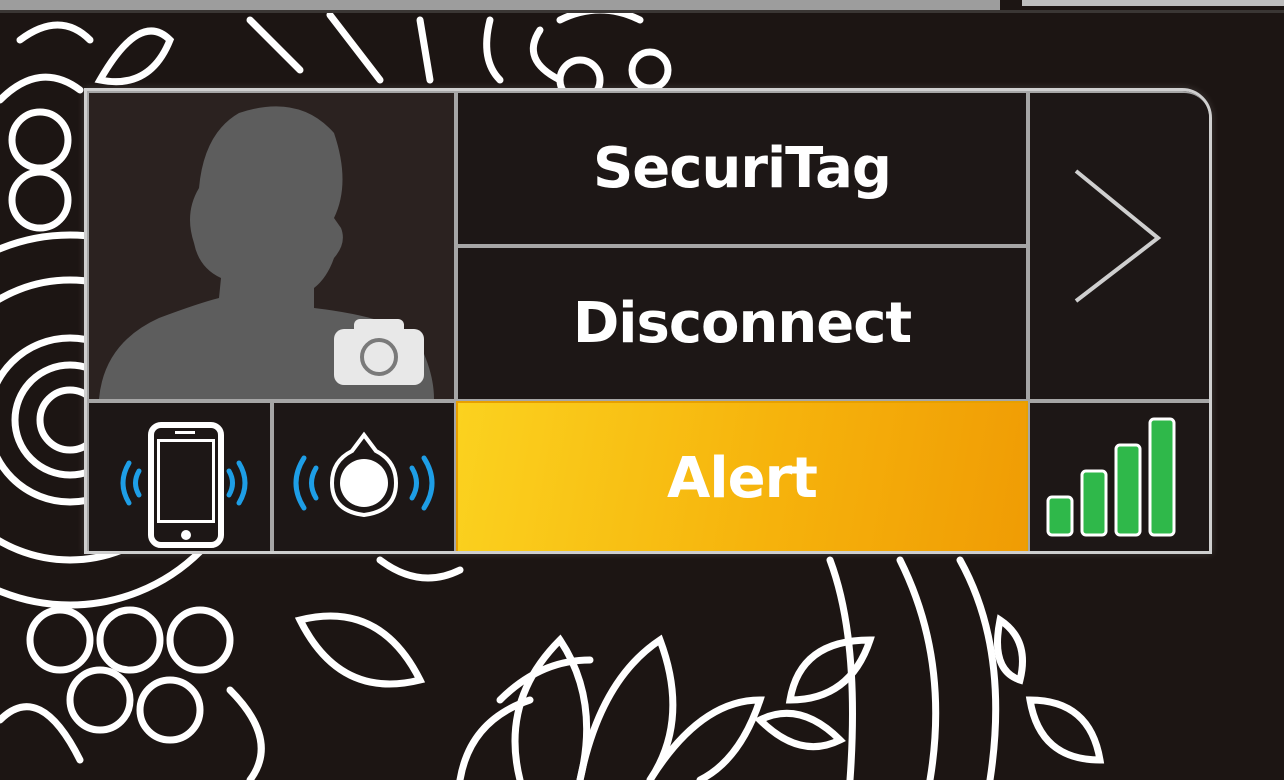 The image size is (1284, 780). Describe the element at coordinates (184, 485) in the screenshot. I see `phone-ringing-icon` at that location.